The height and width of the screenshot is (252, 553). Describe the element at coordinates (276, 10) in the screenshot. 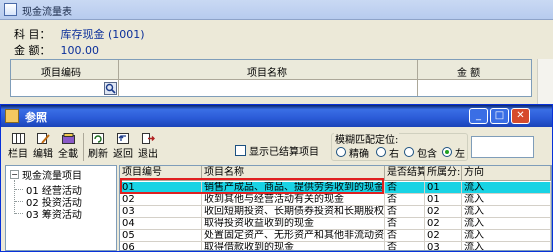

I see `cash-flow-title-bar: 现金流量表` at that location.